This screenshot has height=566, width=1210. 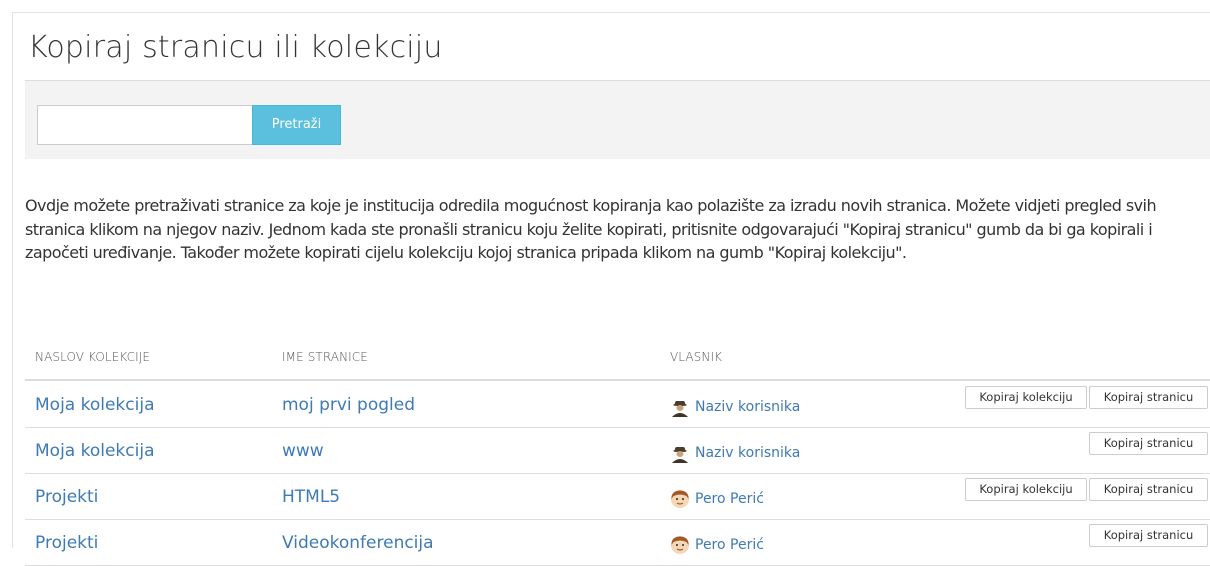 What do you see at coordinates (93, 357) in the screenshot?
I see `column-header-collection: Naslov kolekcije` at bounding box center [93, 357].